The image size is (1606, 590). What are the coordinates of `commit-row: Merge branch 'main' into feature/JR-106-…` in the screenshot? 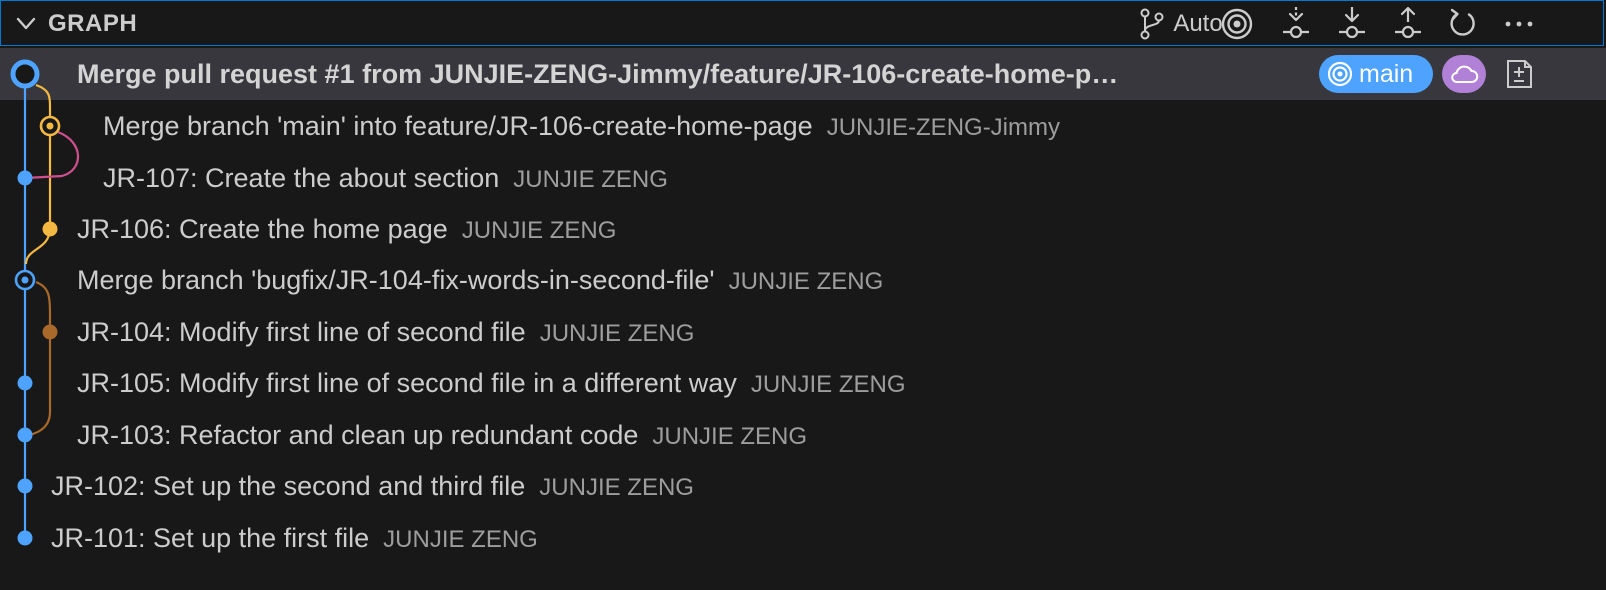 It's located at (803, 126).